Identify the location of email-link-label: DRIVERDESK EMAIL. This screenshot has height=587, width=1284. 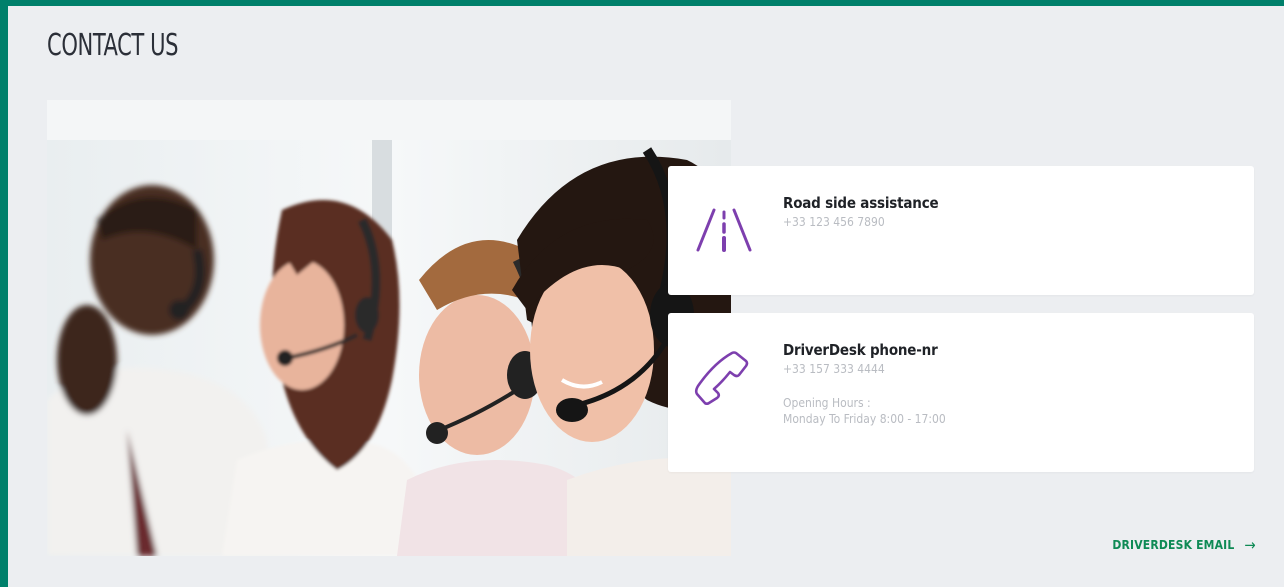
(1173, 545).